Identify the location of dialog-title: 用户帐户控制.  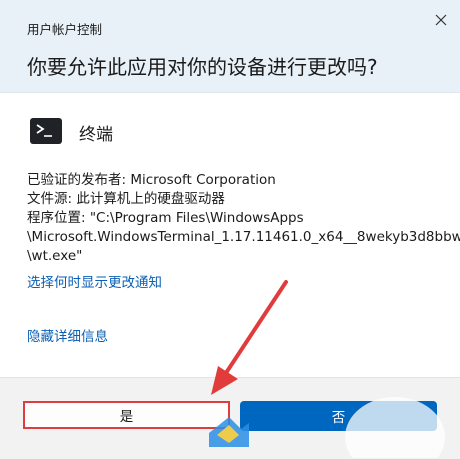
(65, 29).